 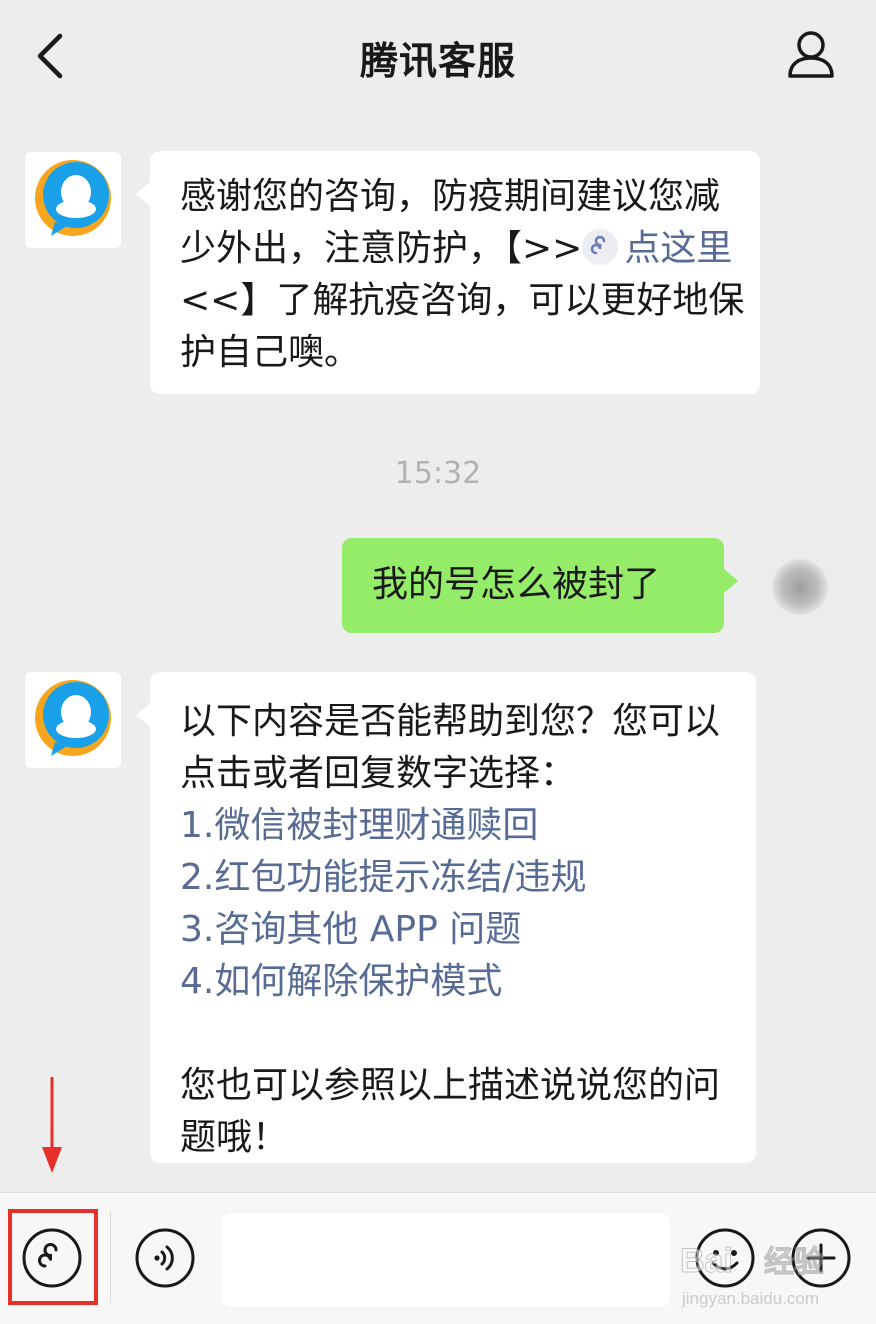 I want to click on user-avatar, so click(x=800, y=585).